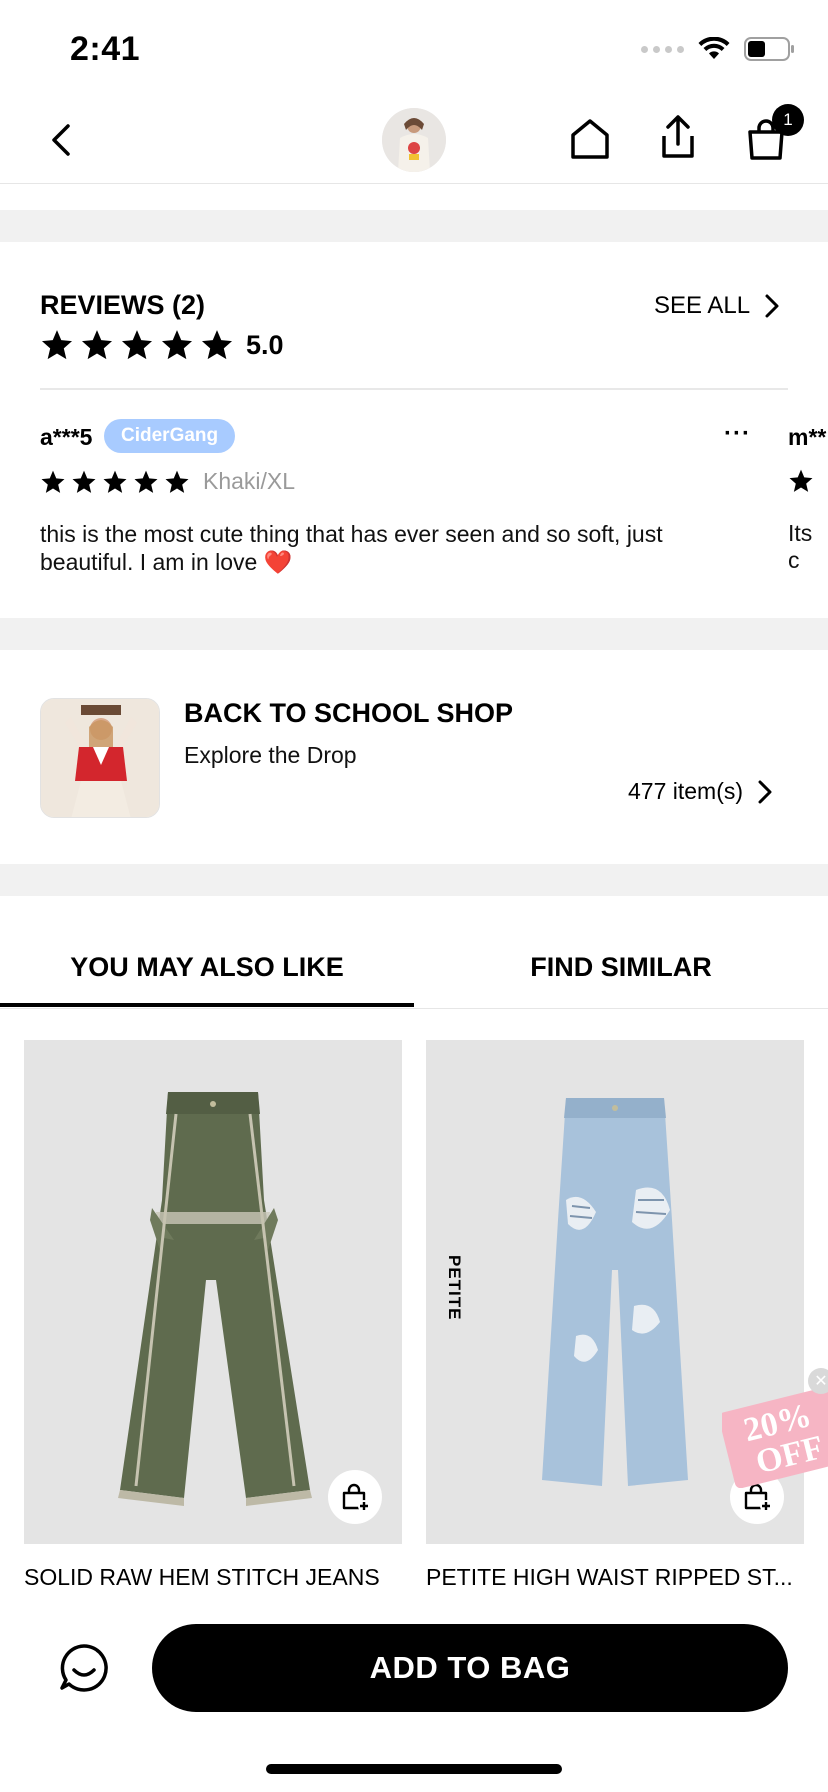  Describe the element at coordinates (414, 389) in the screenshot. I see `divider` at that location.